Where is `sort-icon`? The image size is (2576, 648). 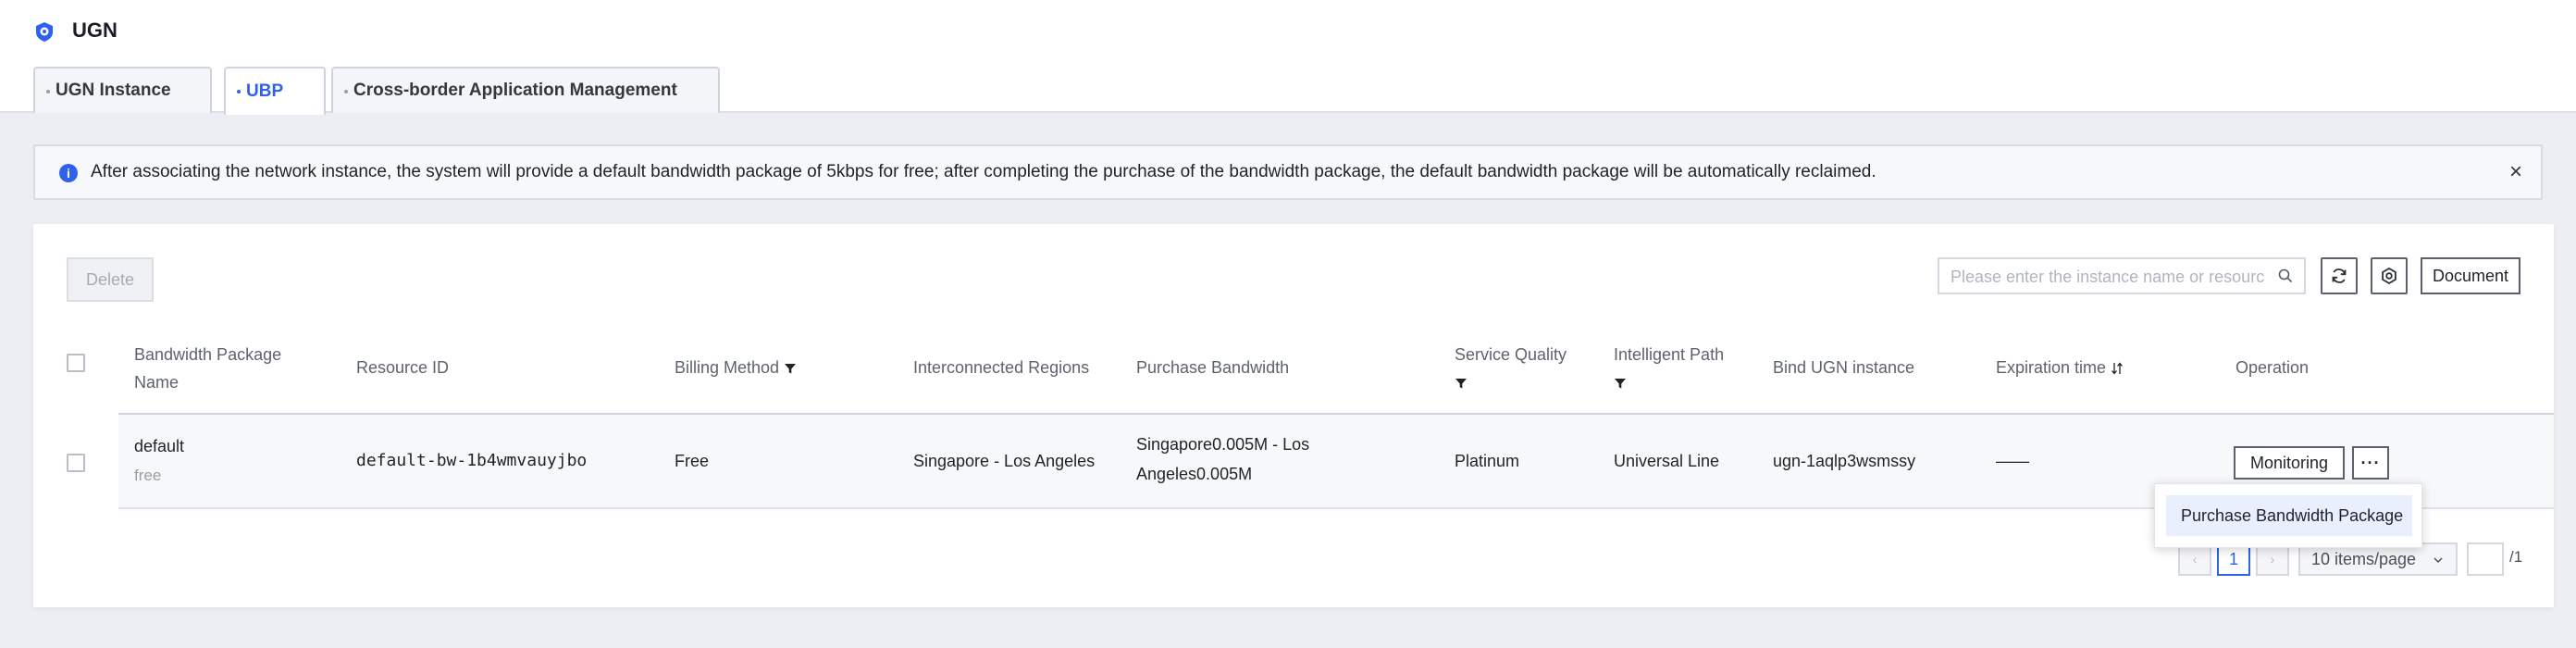 sort-icon is located at coordinates (2118, 368).